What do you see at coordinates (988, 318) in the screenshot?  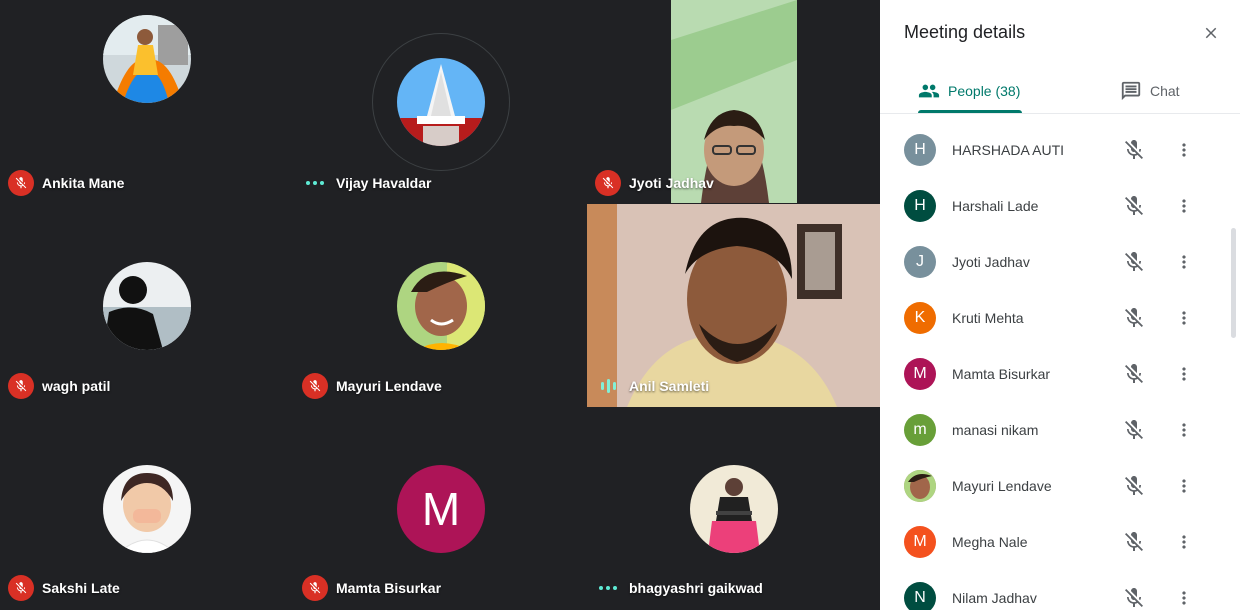 I see `person-name: Kruti Mehta` at bounding box center [988, 318].